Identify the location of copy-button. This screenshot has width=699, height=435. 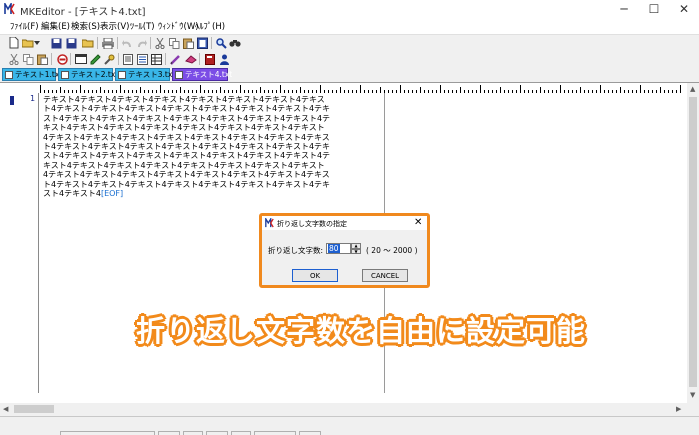
(174, 43).